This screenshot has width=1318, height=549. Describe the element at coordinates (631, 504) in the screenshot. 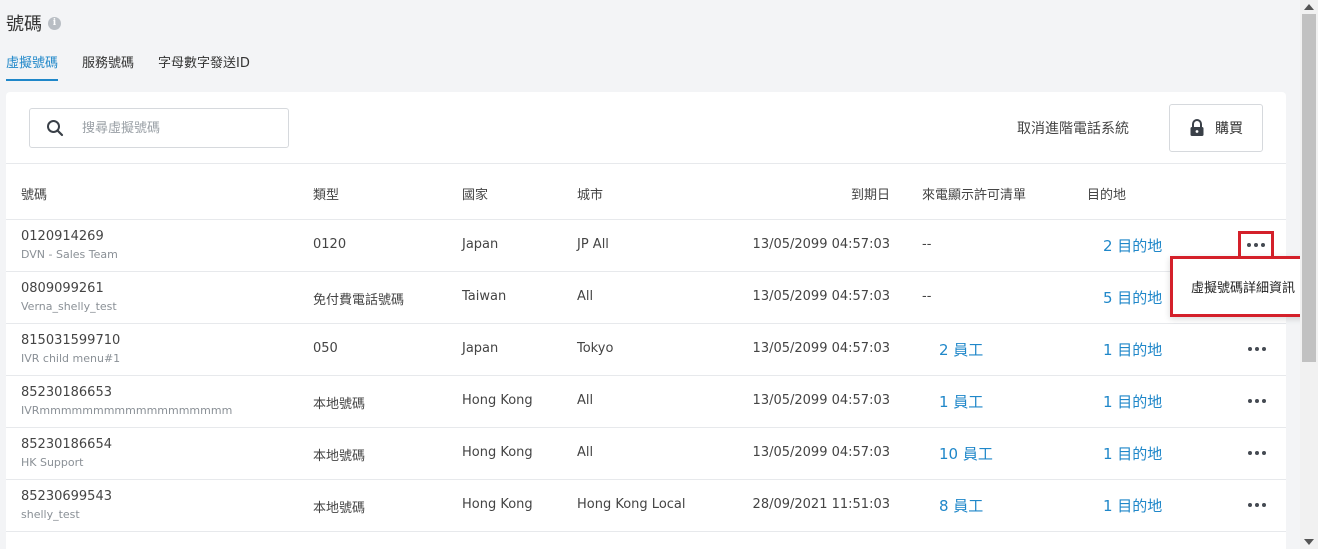

I see `city-value: Hong Kong Local` at that location.